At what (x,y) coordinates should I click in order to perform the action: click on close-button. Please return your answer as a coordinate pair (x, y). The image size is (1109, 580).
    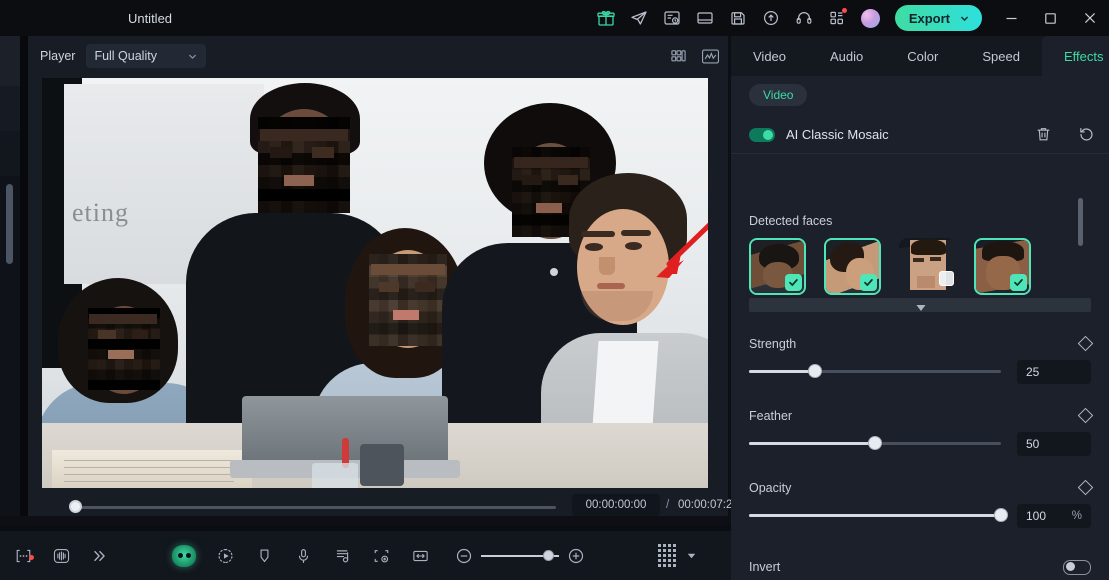
    Looking at the image, I should click on (1089, 18).